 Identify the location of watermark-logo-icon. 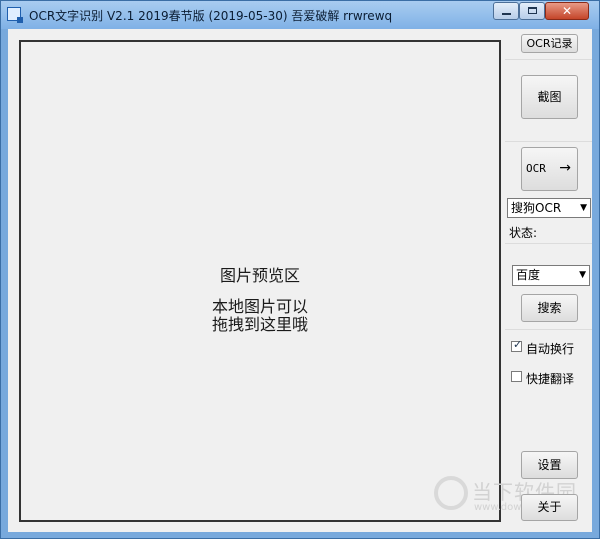
(451, 493).